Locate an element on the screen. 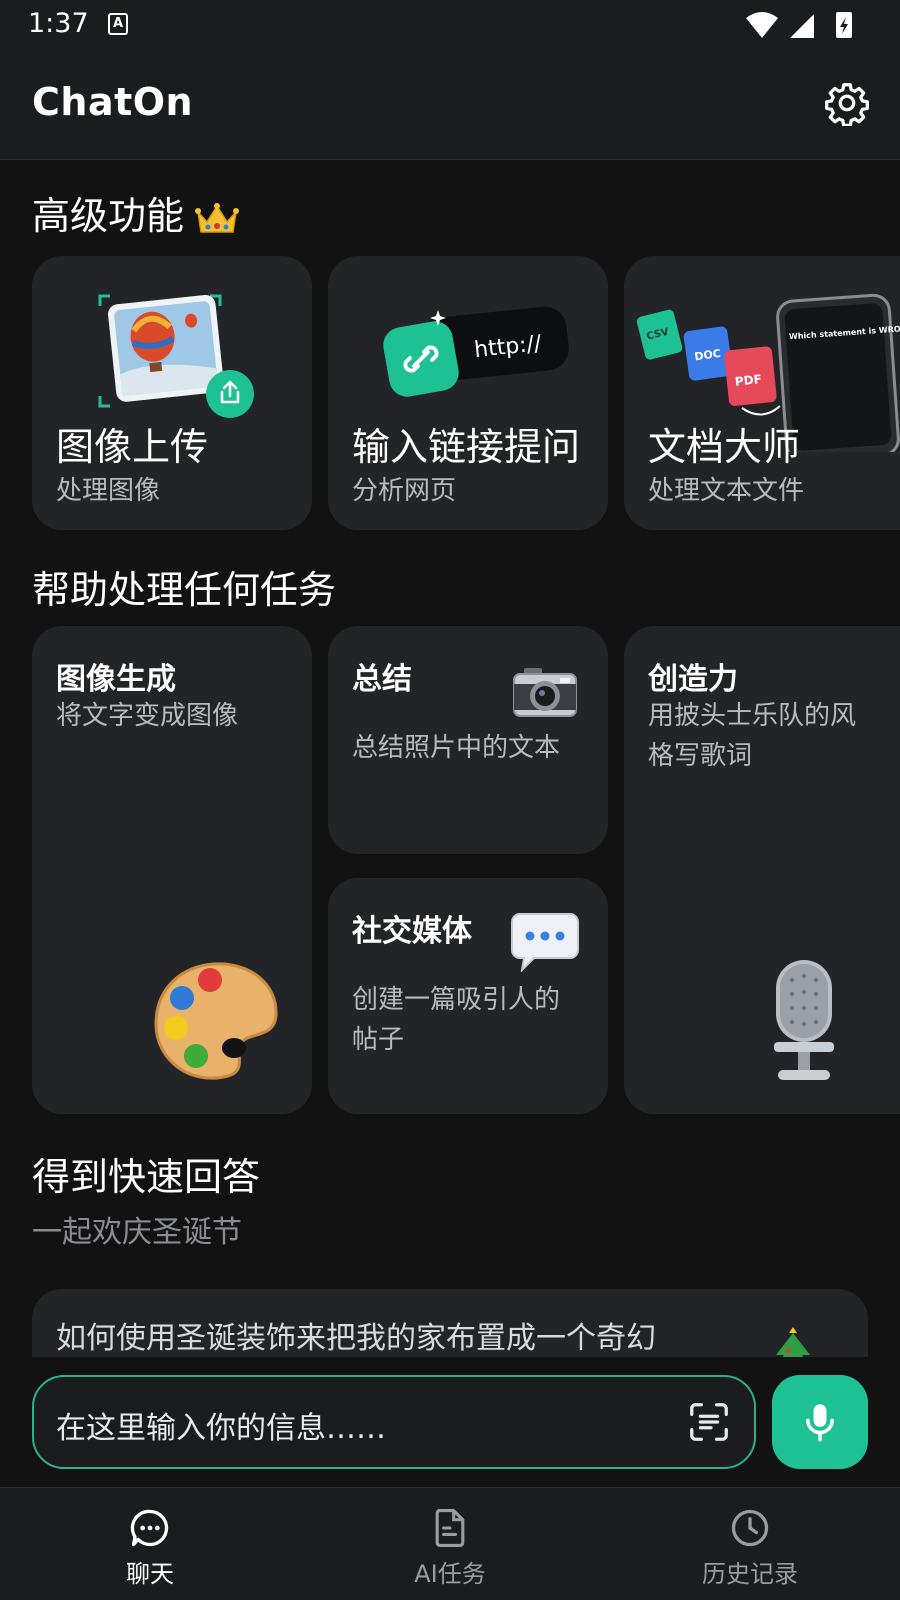  bottom-navigation: 聊天 AI任务 历史记录 is located at coordinates (450, 1543).